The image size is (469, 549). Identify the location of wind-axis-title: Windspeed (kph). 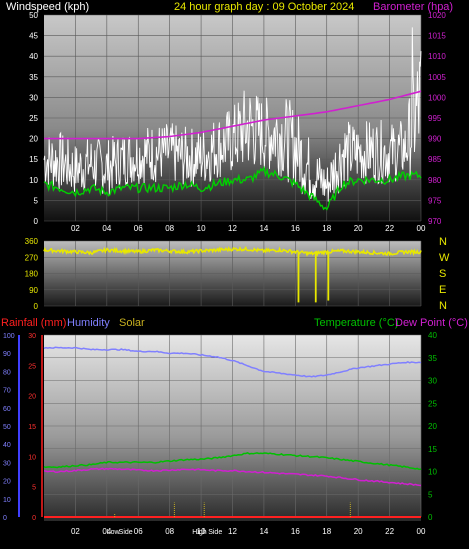
(47, 7).